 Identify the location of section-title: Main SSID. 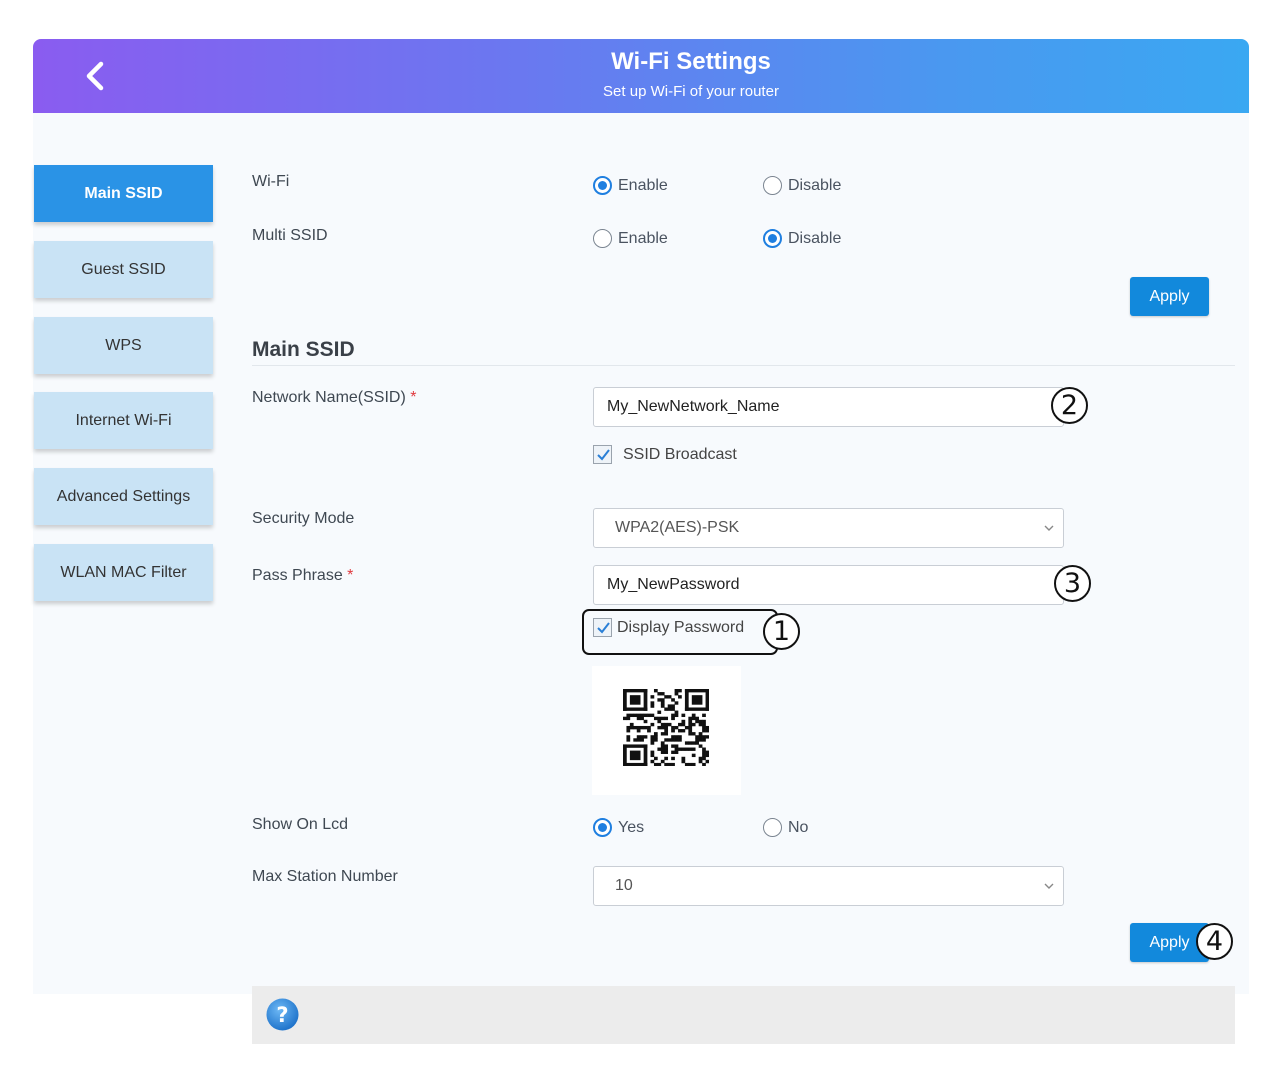
(303, 349).